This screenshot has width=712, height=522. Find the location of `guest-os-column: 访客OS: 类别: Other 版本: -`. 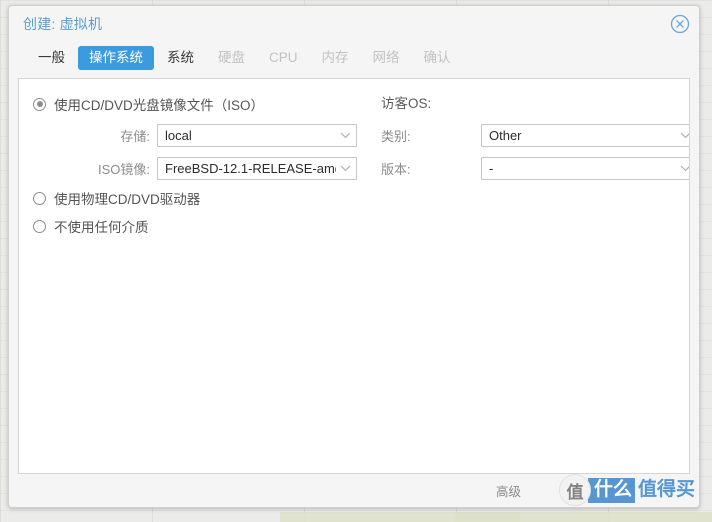

guest-os-column: 访客OS: 类别: Other 版本: - is located at coordinates (535, 139).